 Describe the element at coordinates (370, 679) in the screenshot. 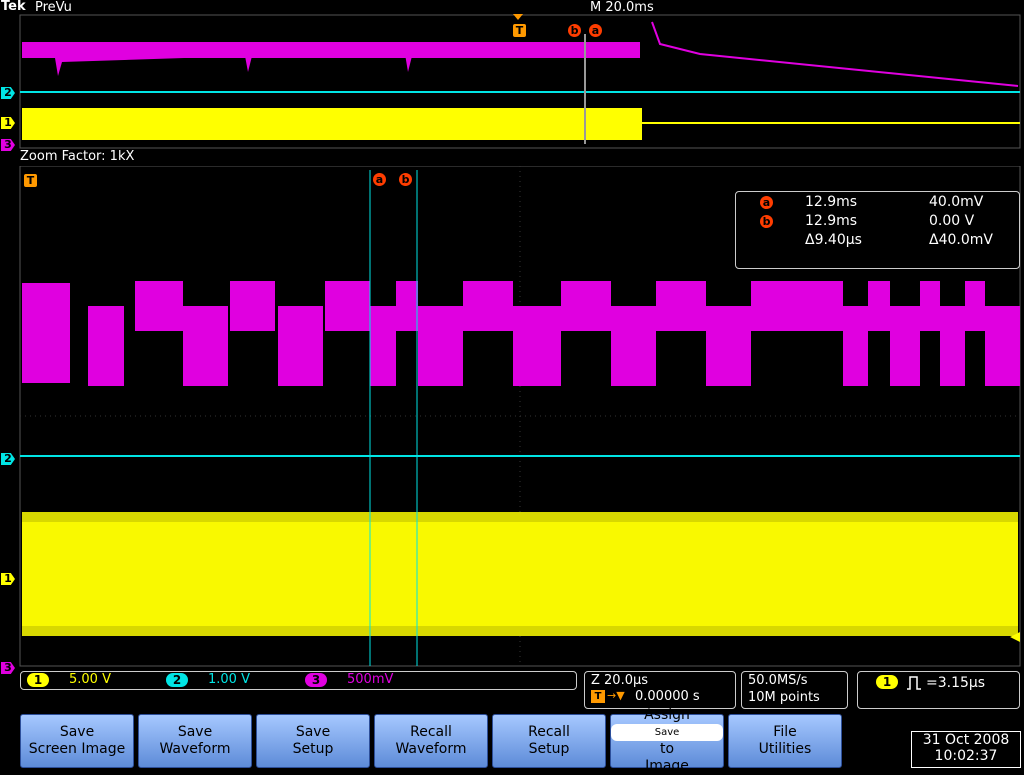

I see `status-ch3-scale: 500mV` at that location.